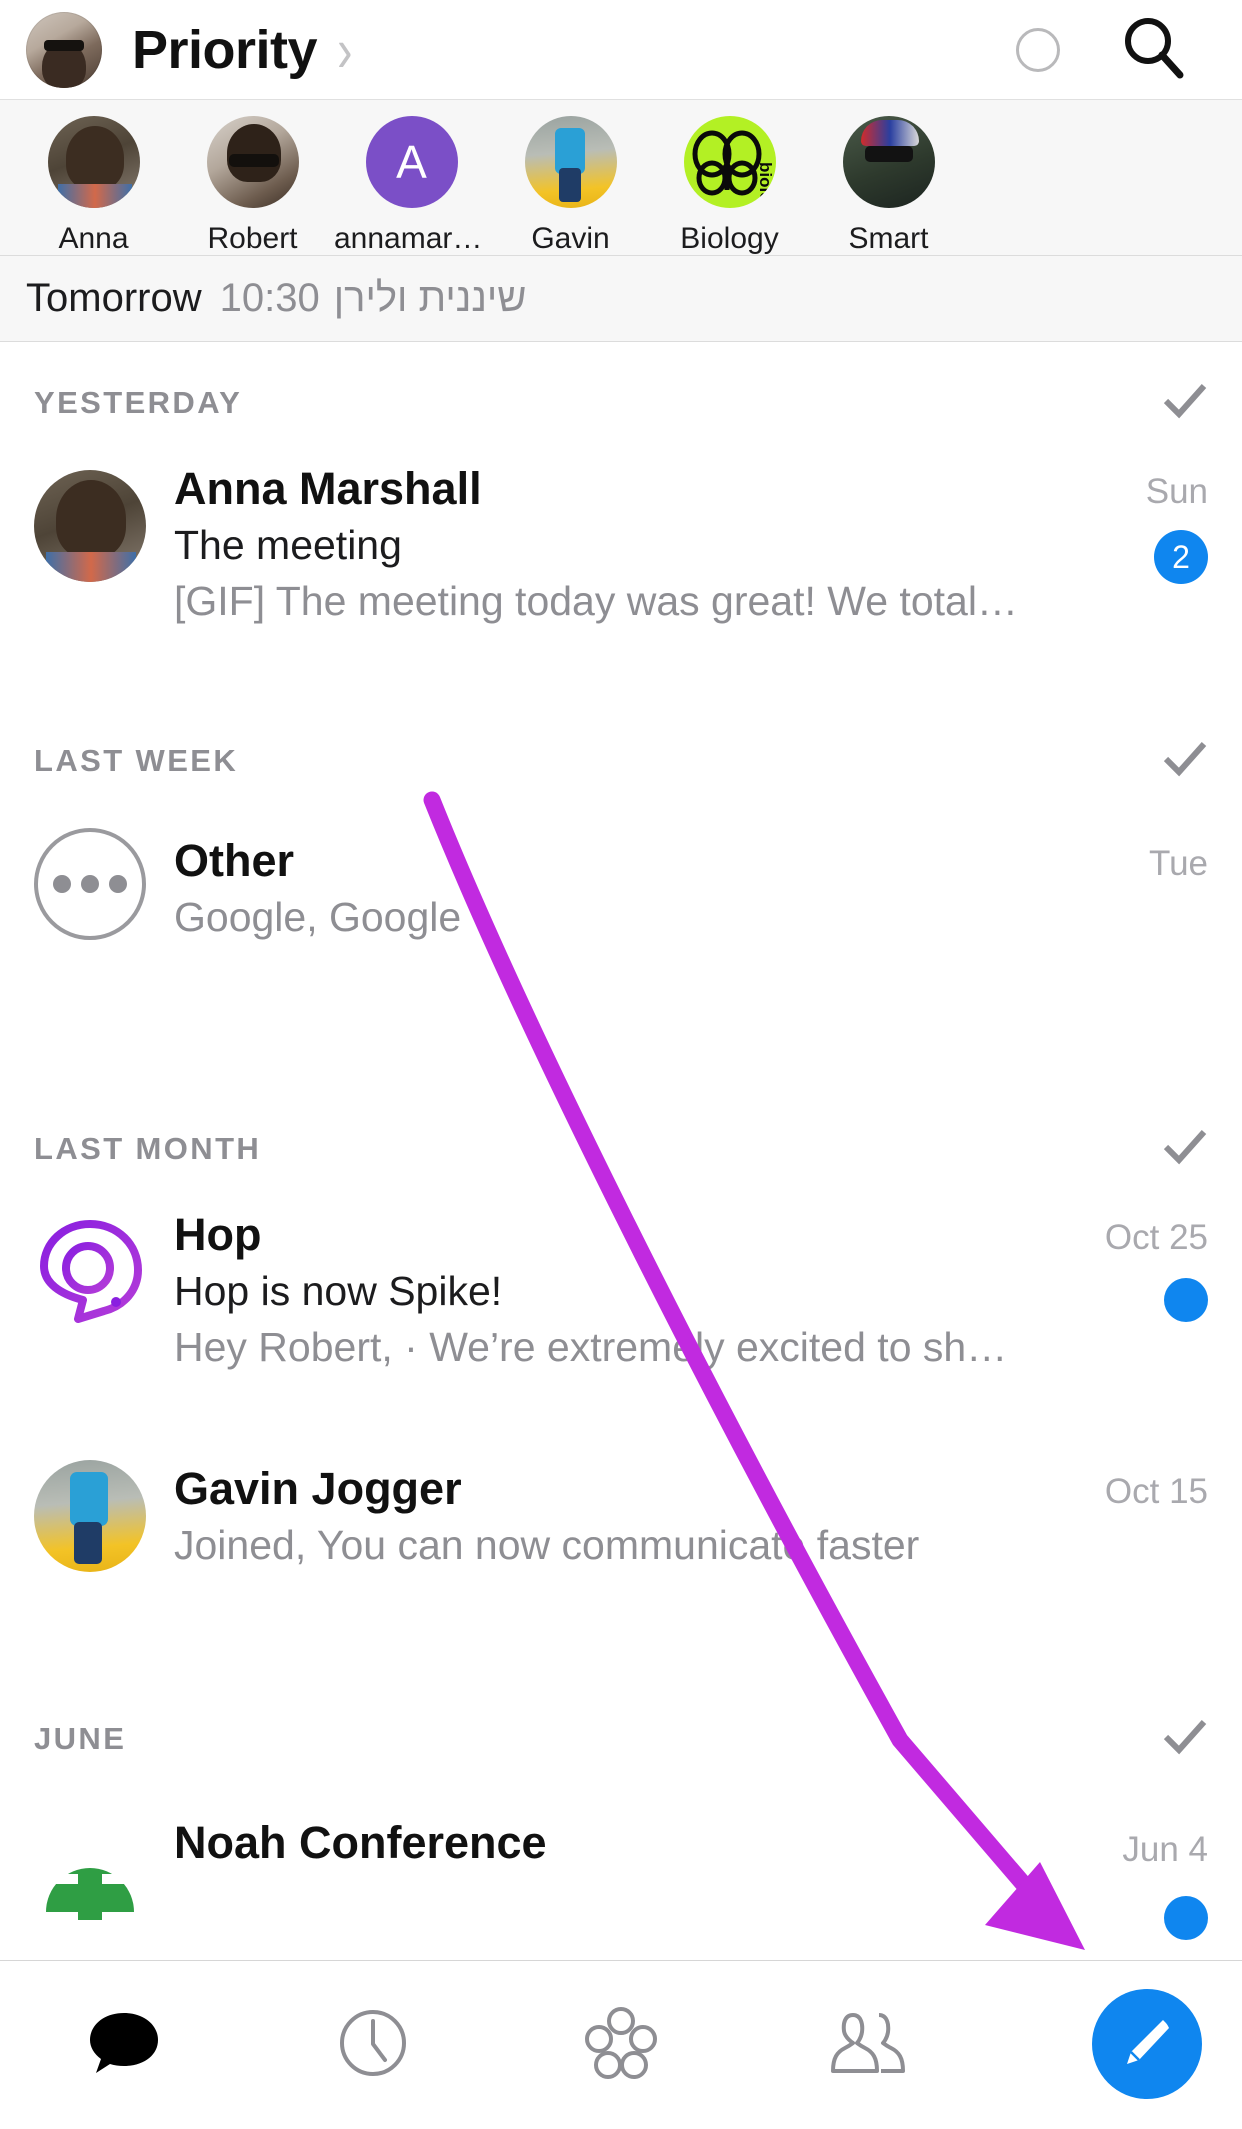 The height and width of the screenshot is (2129, 1242). What do you see at coordinates (621, 761) in the screenshot?
I see `section-header-last-week: LAST WEEK` at bounding box center [621, 761].